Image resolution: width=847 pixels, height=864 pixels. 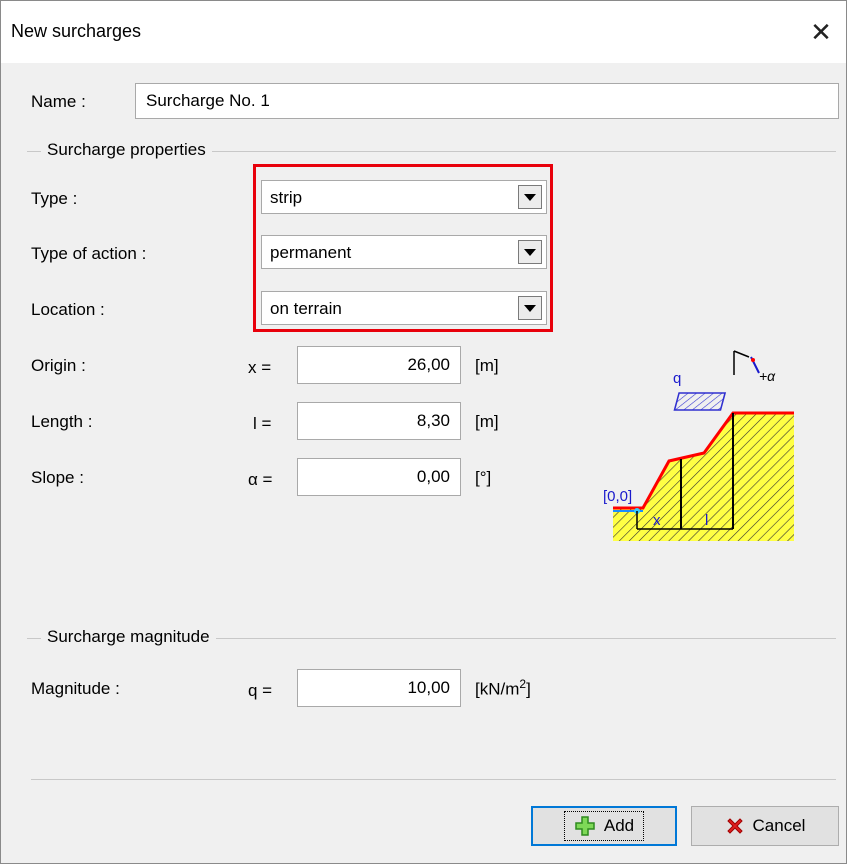 I want to click on magnitude-unit: [kN/m2], so click(x=503, y=688).